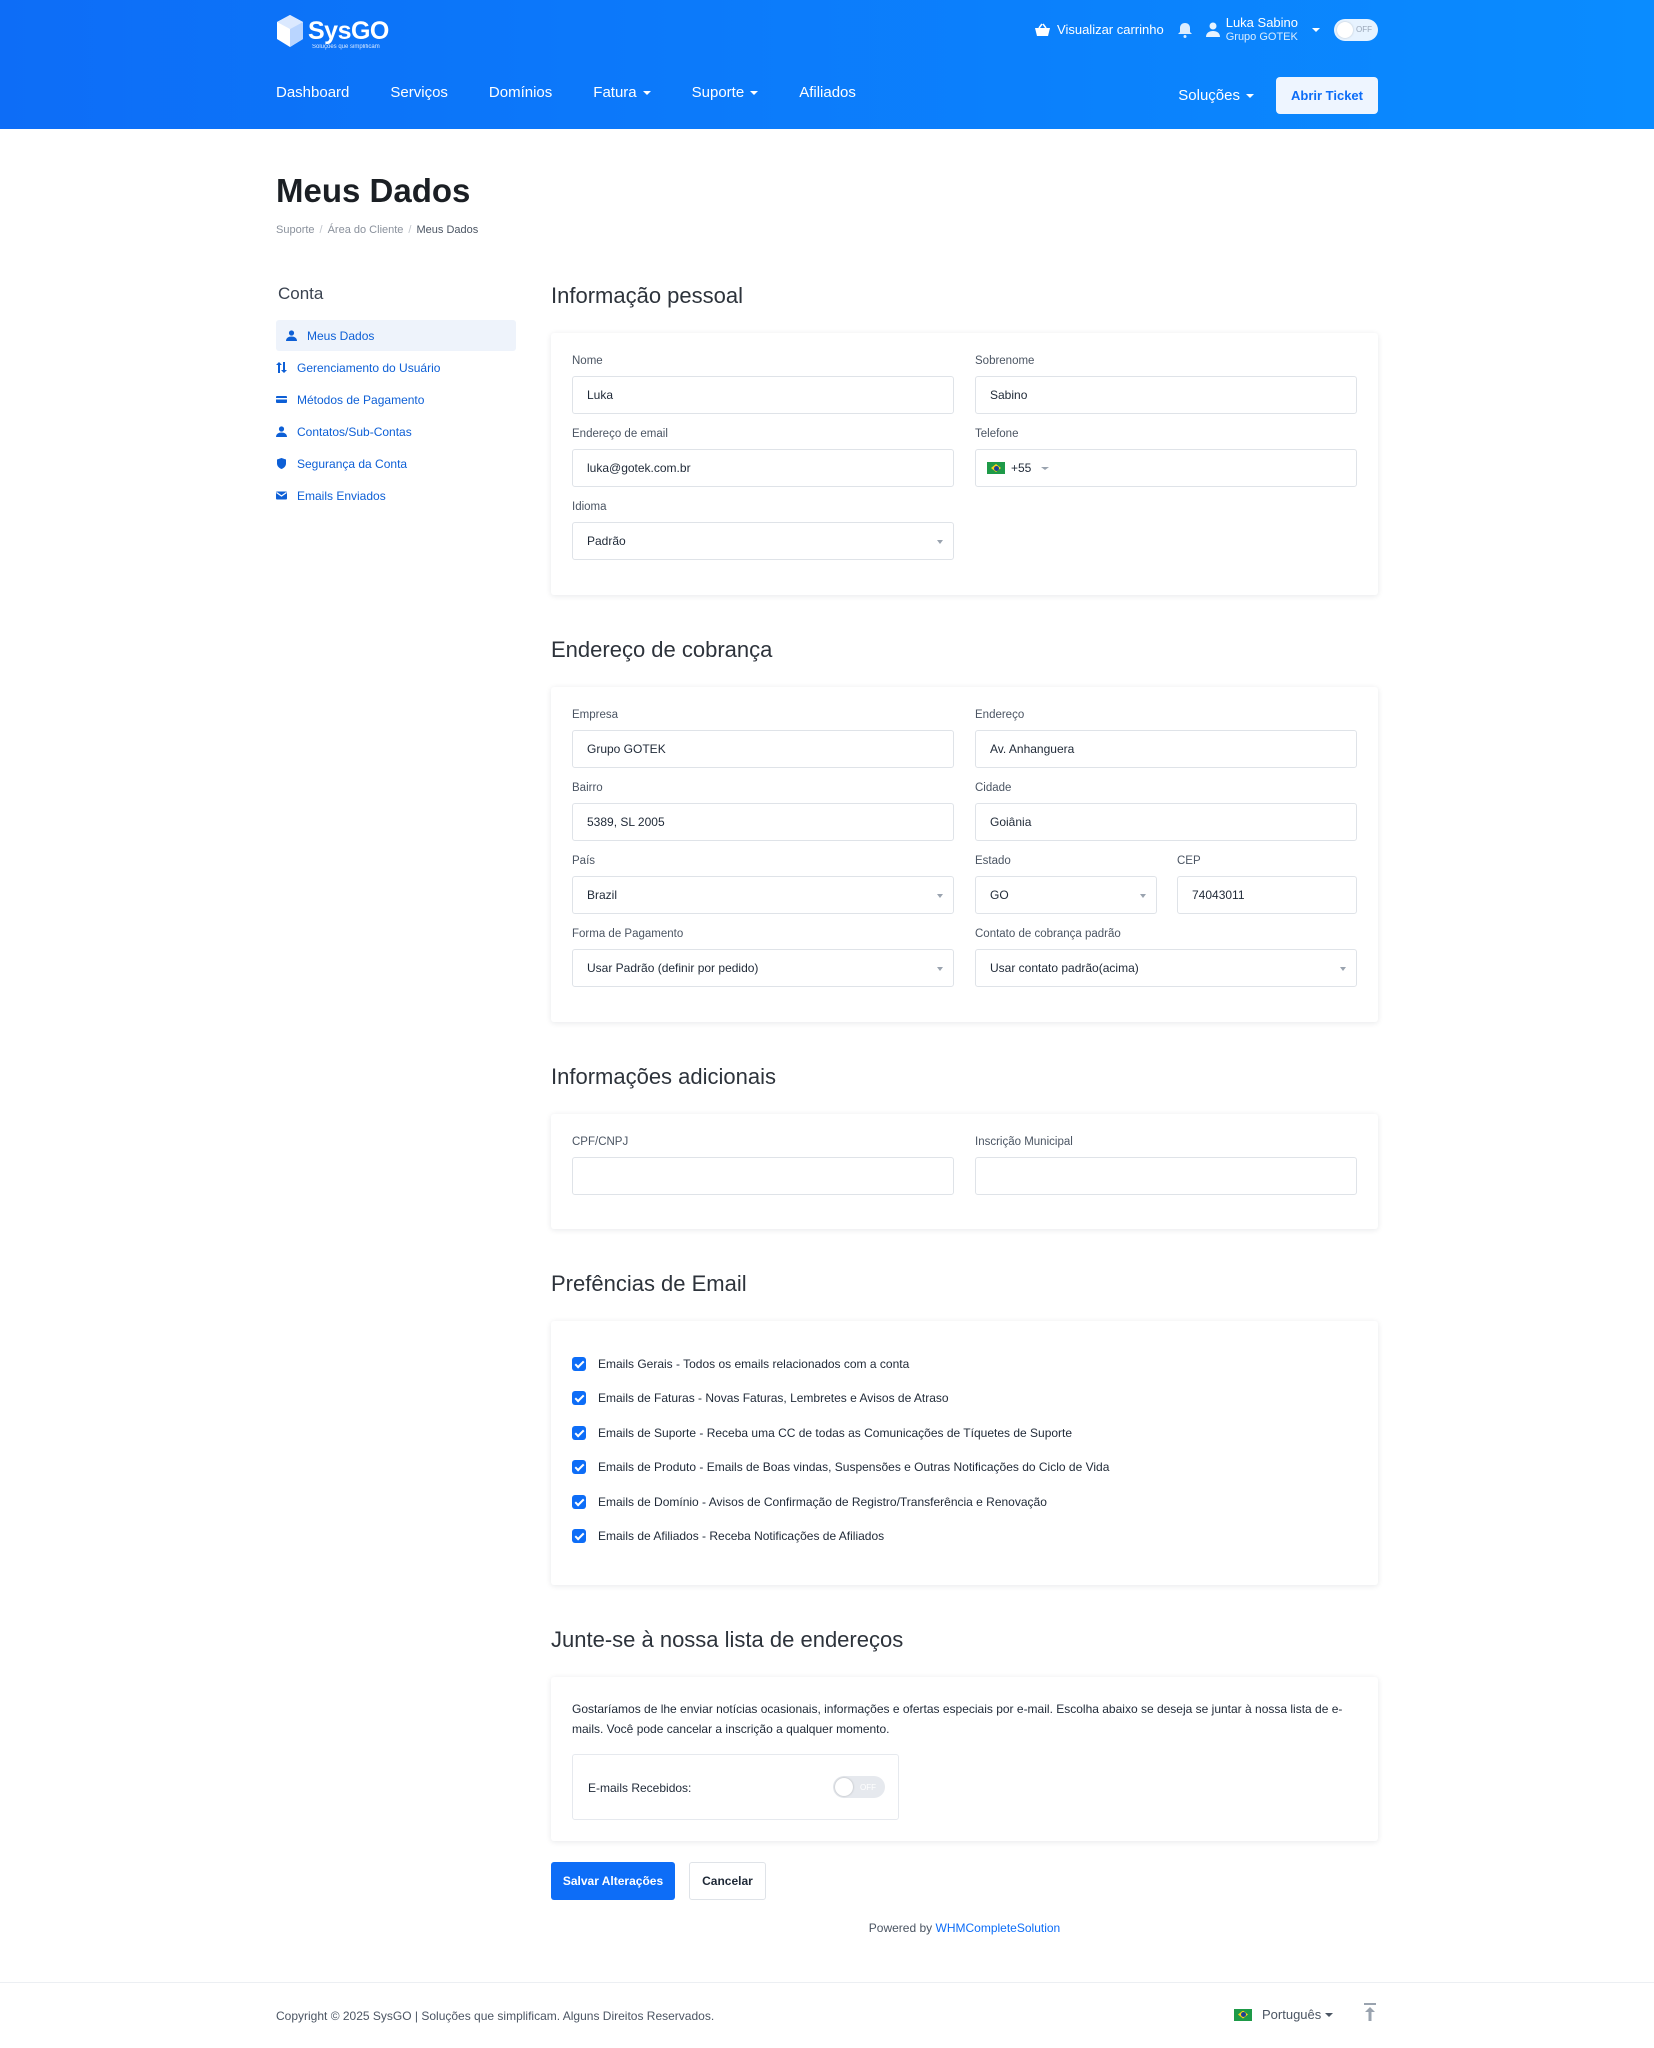  Describe the element at coordinates (1043, 29) in the screenshot. I see `basket-icon` at that location.